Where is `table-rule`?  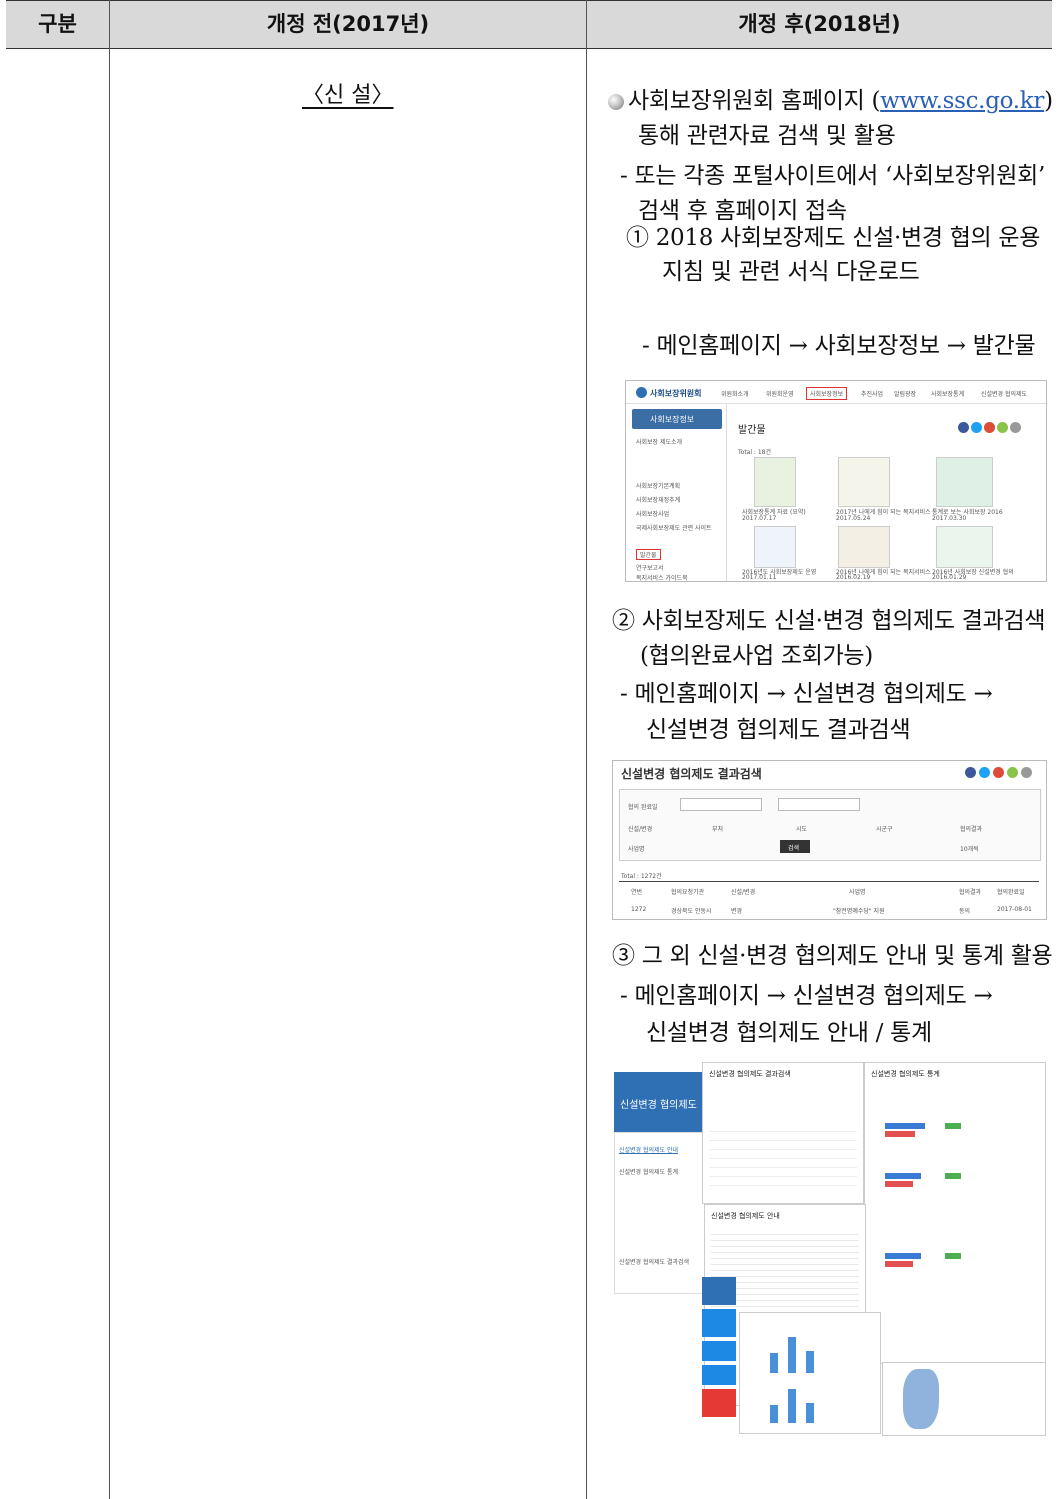
table-rule is located at coordinates (829, 881).